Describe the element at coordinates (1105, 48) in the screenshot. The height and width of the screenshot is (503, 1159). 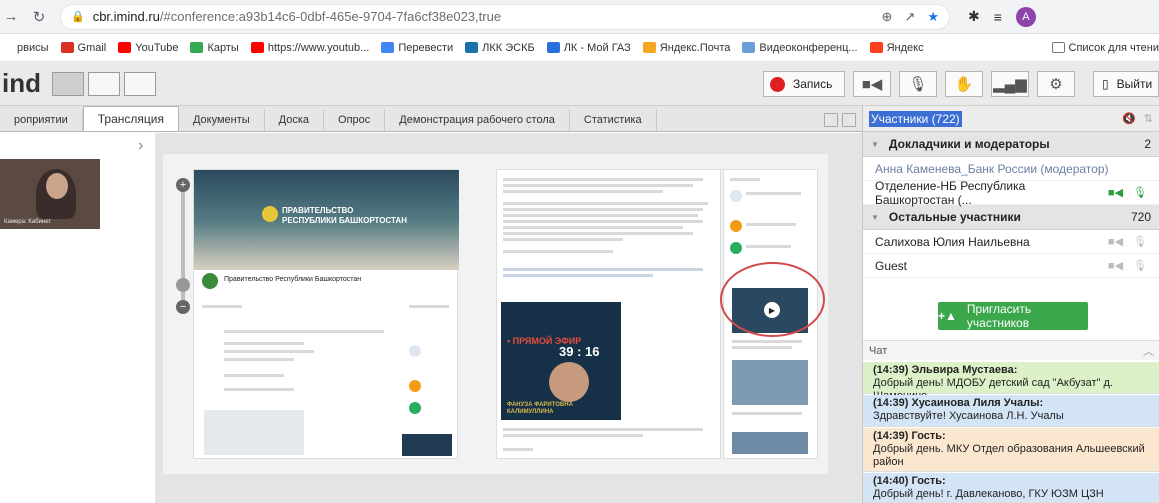
I see `reading-list: Список для чтени` at that location.